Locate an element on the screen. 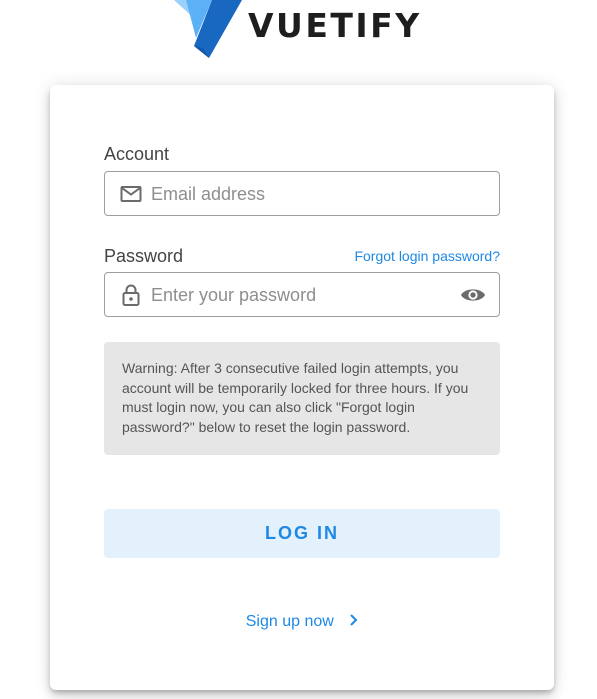 The height and width of the screenshot is (699, 597). vuetify-logo-mark is located at coordinates (208, 29).